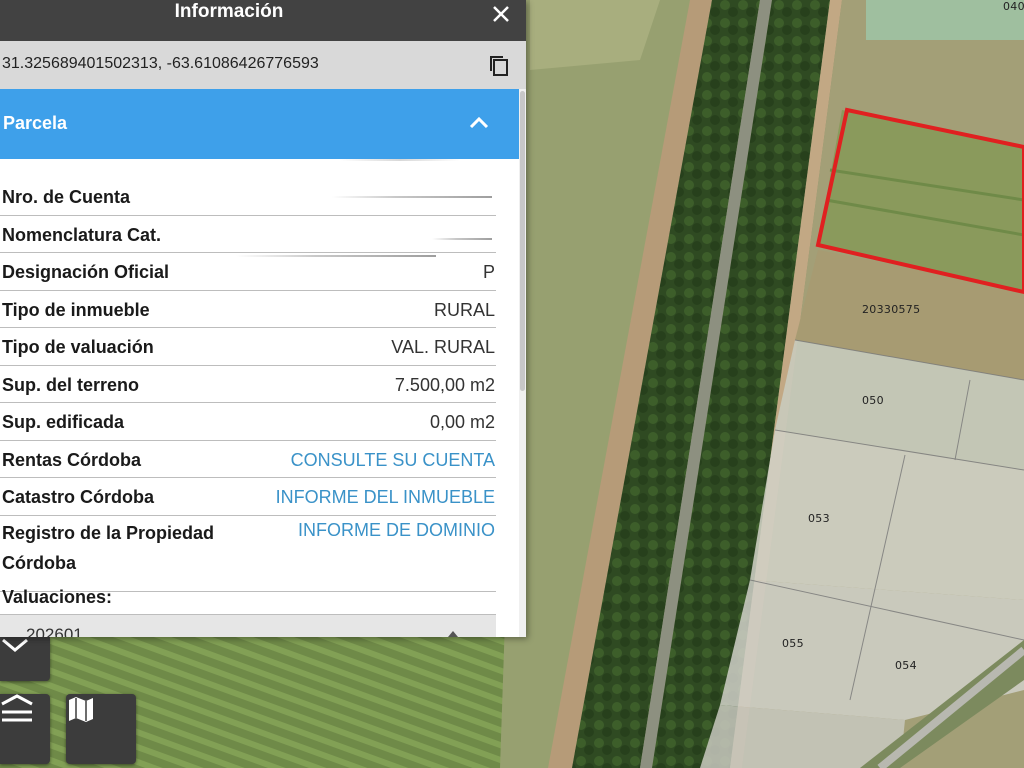 This screenshot has height=768, width=1024. What do you see at coordinates (160, 63) in the screenshot?
I see `coordinates-text: 31.325689401502313, -63.61086426776593` at bounding box center [160, 63].